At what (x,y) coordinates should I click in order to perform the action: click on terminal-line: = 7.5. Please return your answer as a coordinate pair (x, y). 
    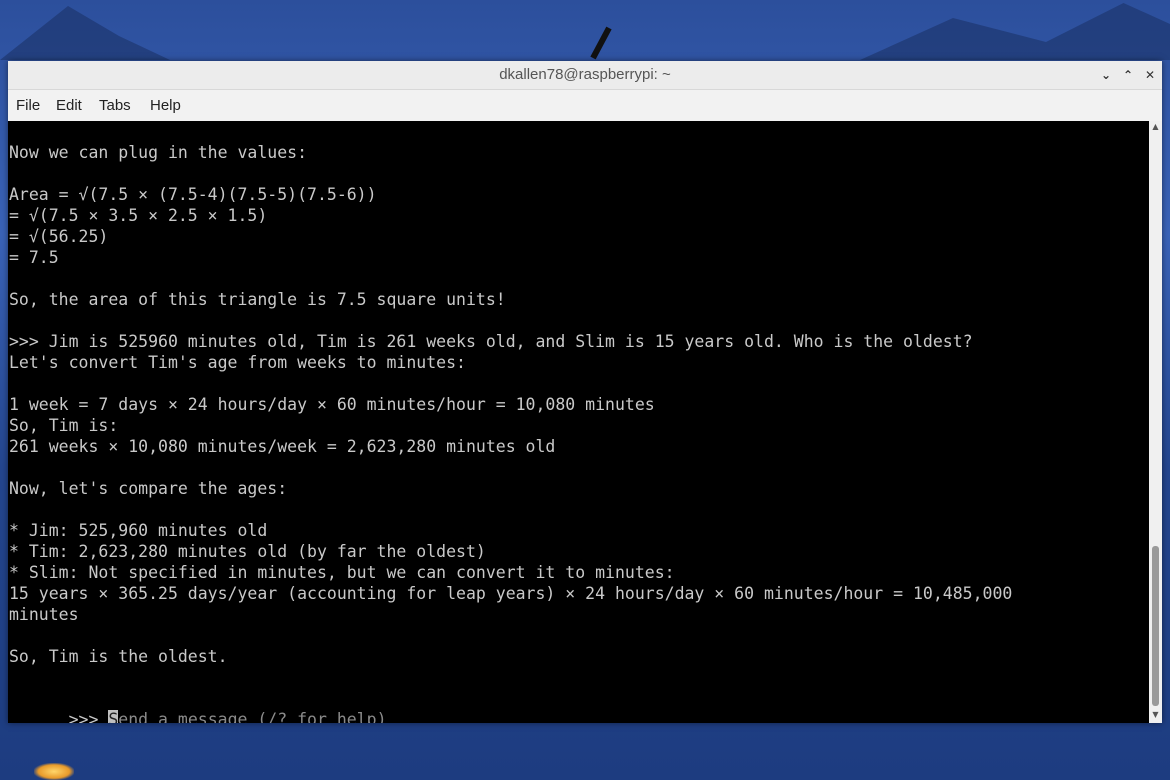
    Looking at the image, I should click on (34, 257).